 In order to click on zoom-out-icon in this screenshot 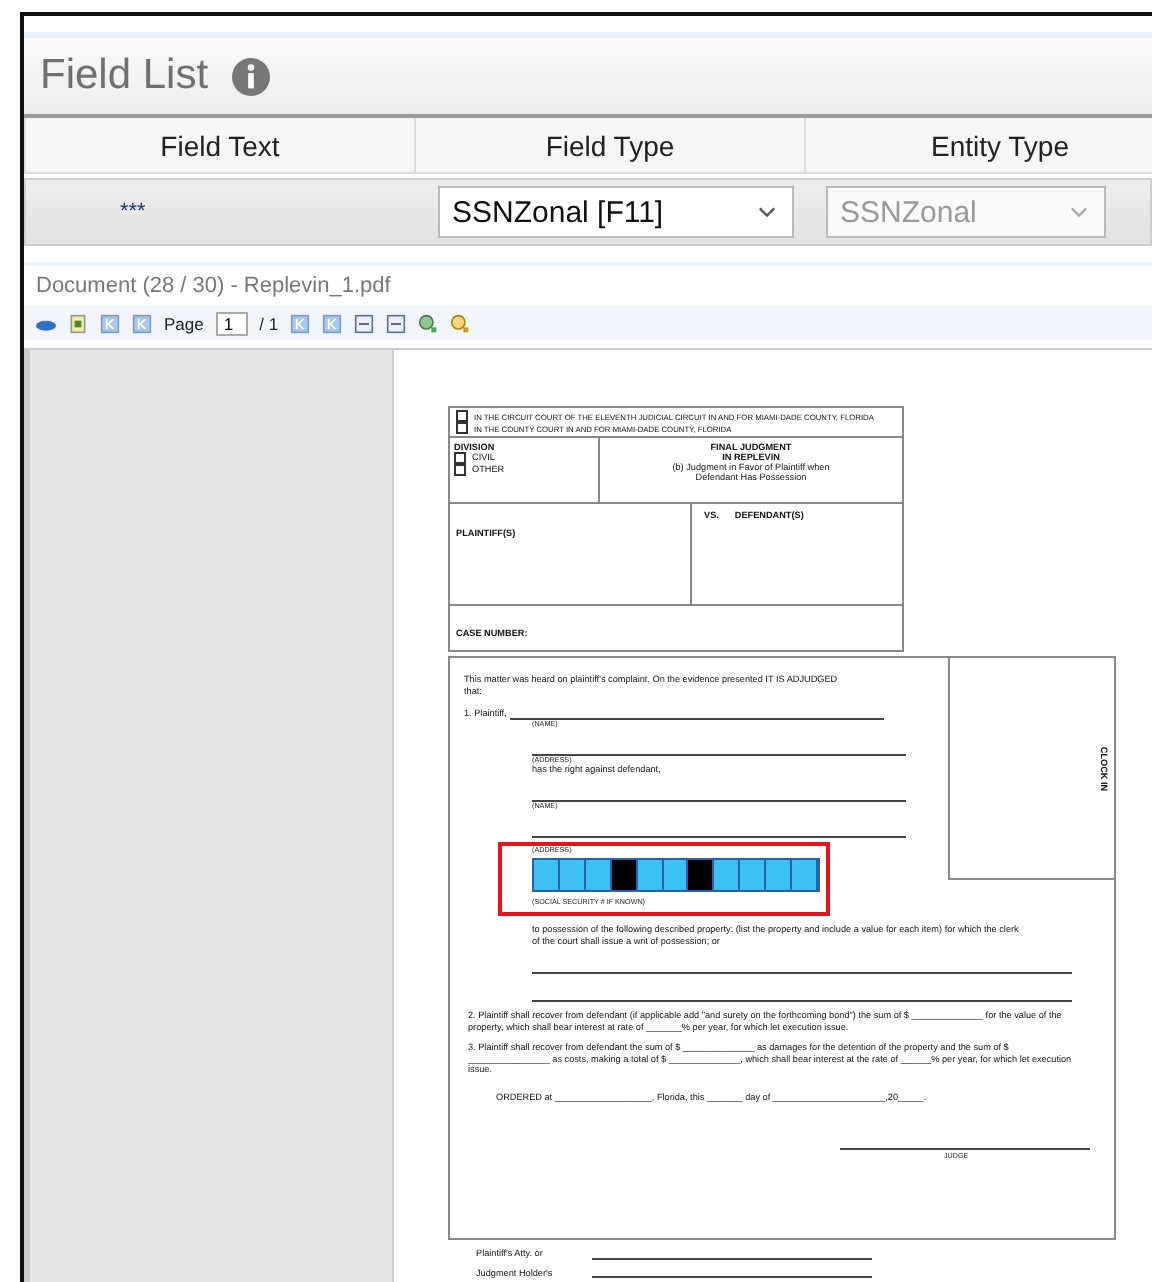, I will do `click(460, 323)`.